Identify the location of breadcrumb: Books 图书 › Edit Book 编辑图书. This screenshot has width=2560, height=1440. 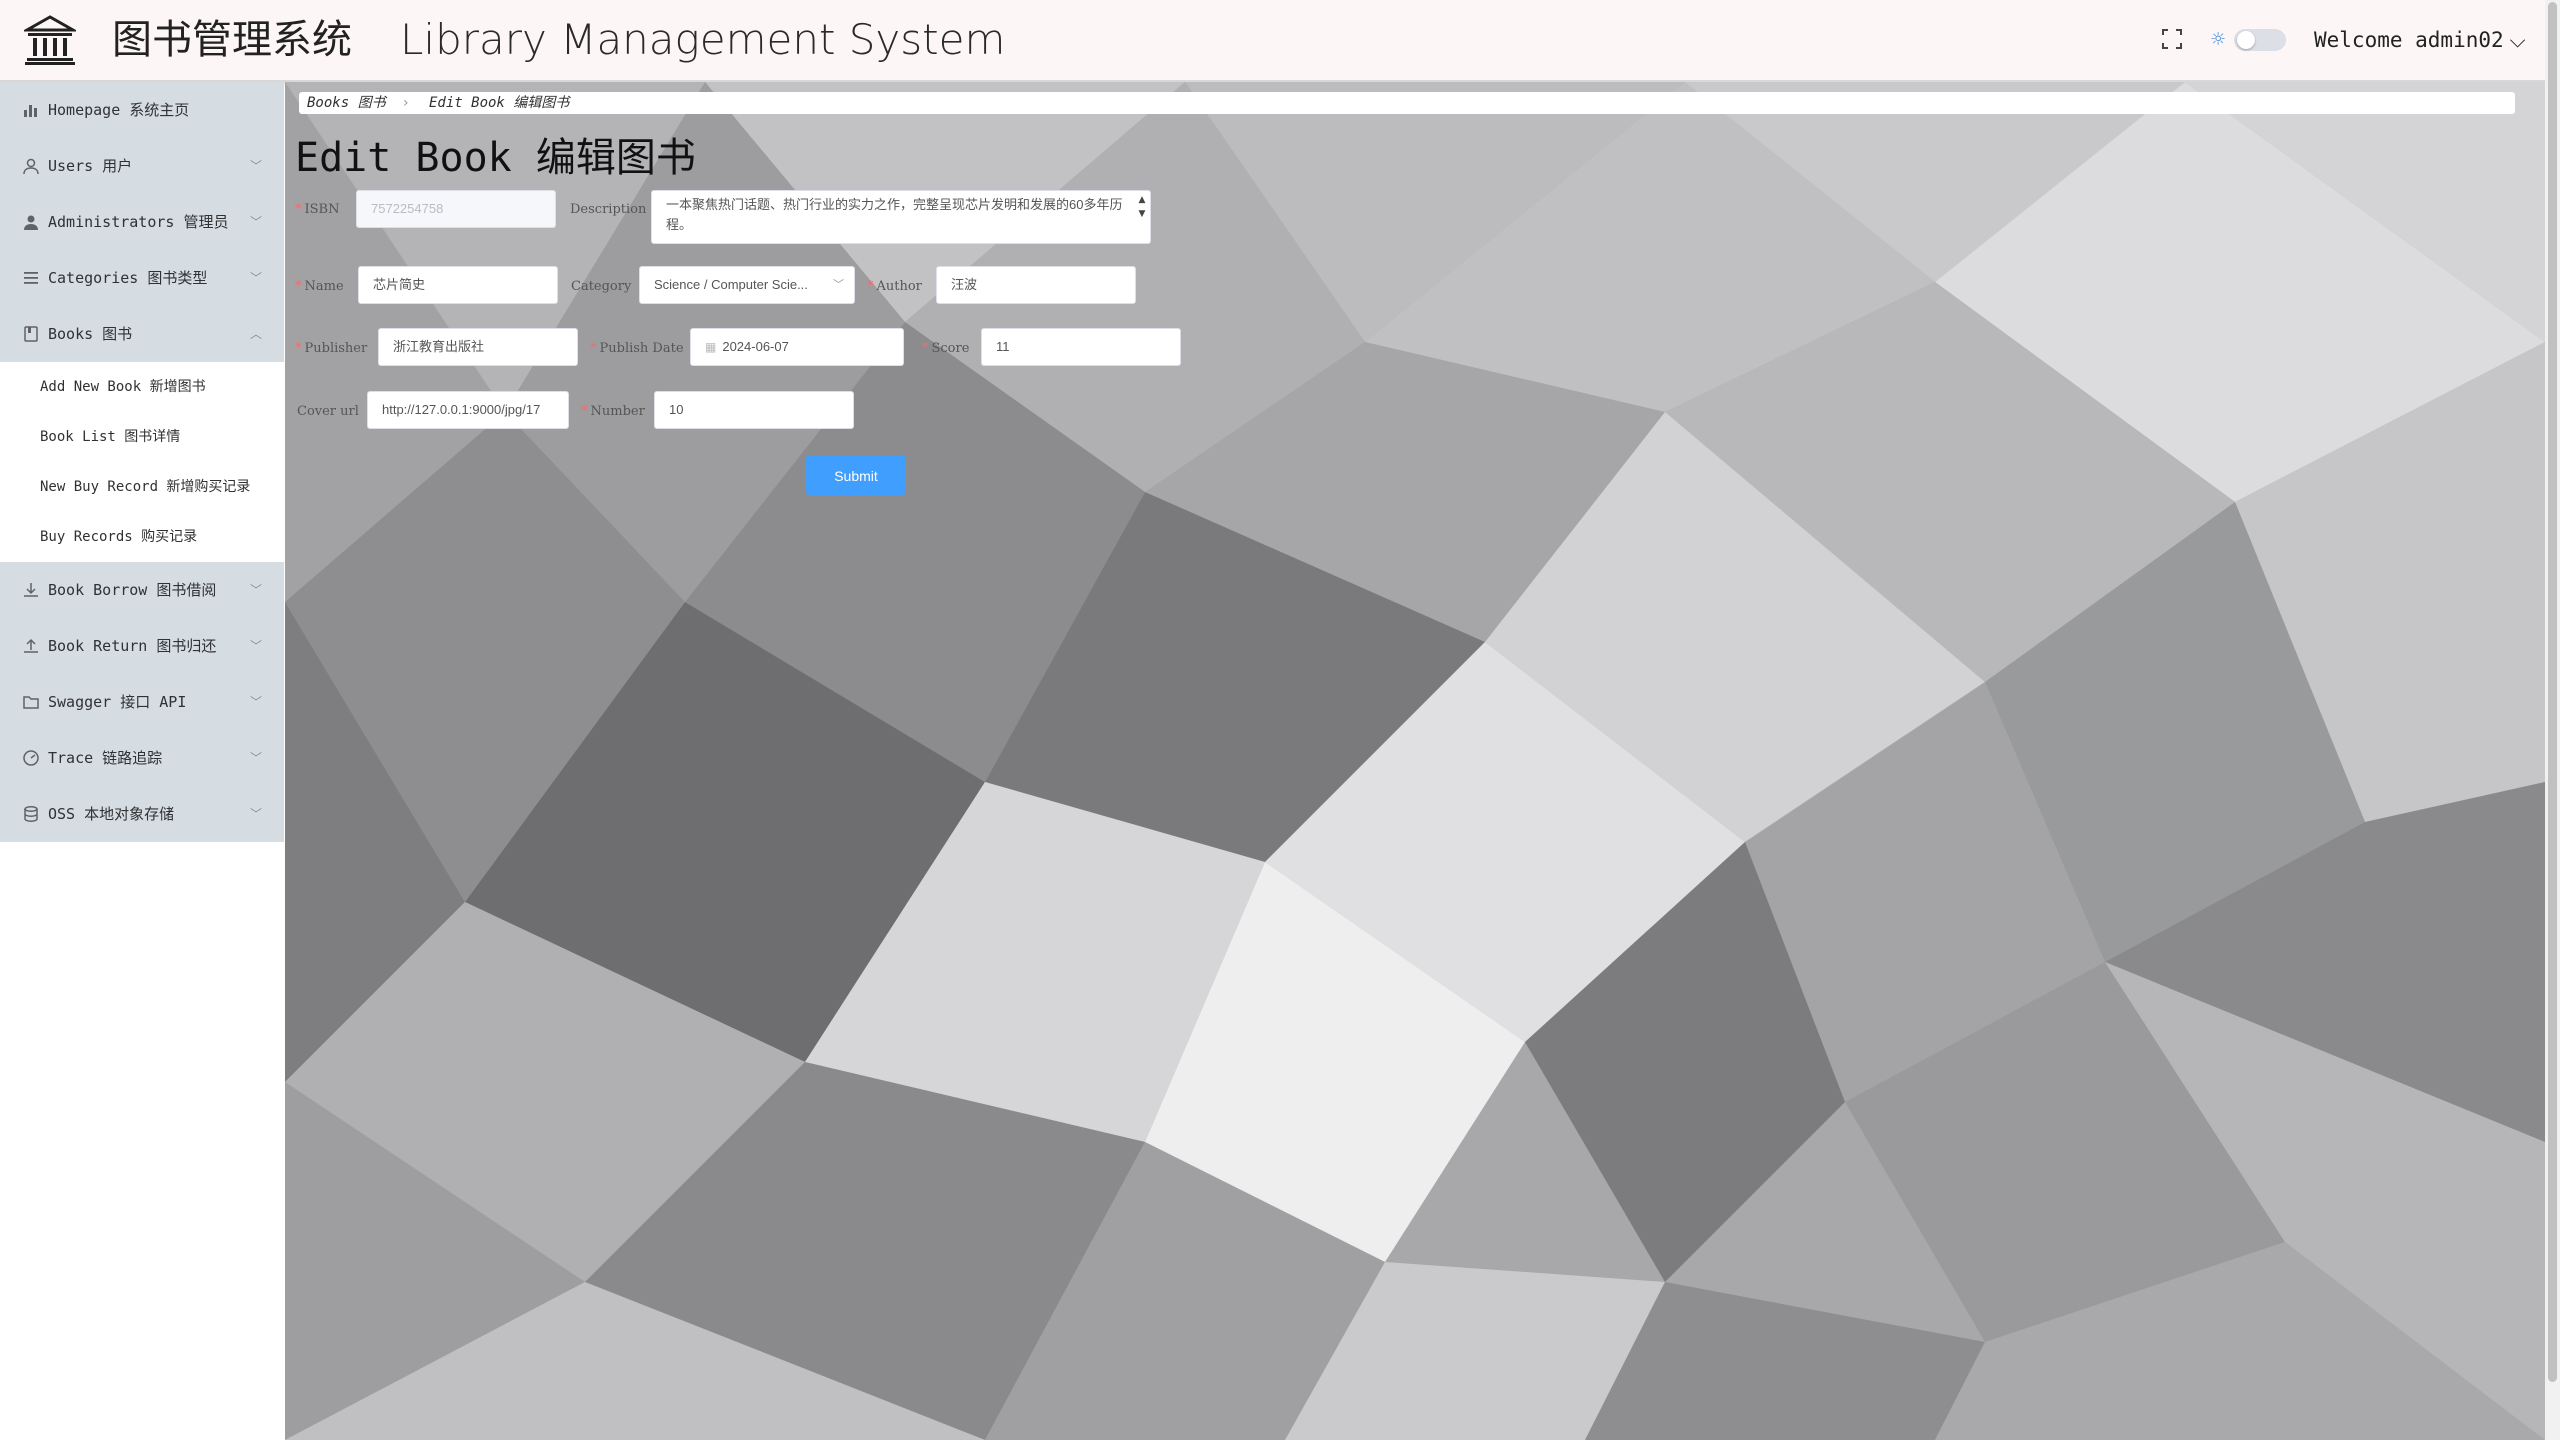
(1407, 103).